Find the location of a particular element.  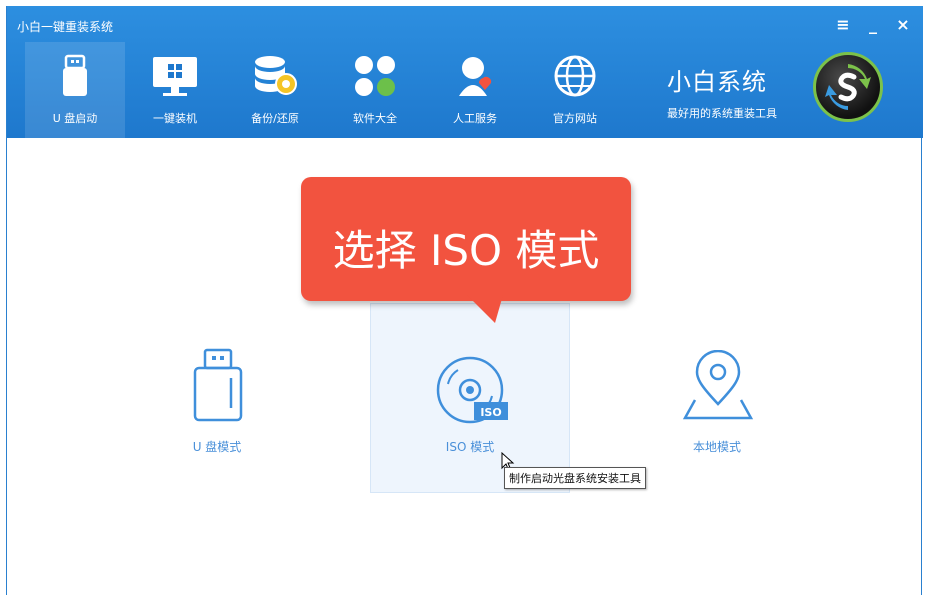

close-button: × is located at coordinates (903, 24).